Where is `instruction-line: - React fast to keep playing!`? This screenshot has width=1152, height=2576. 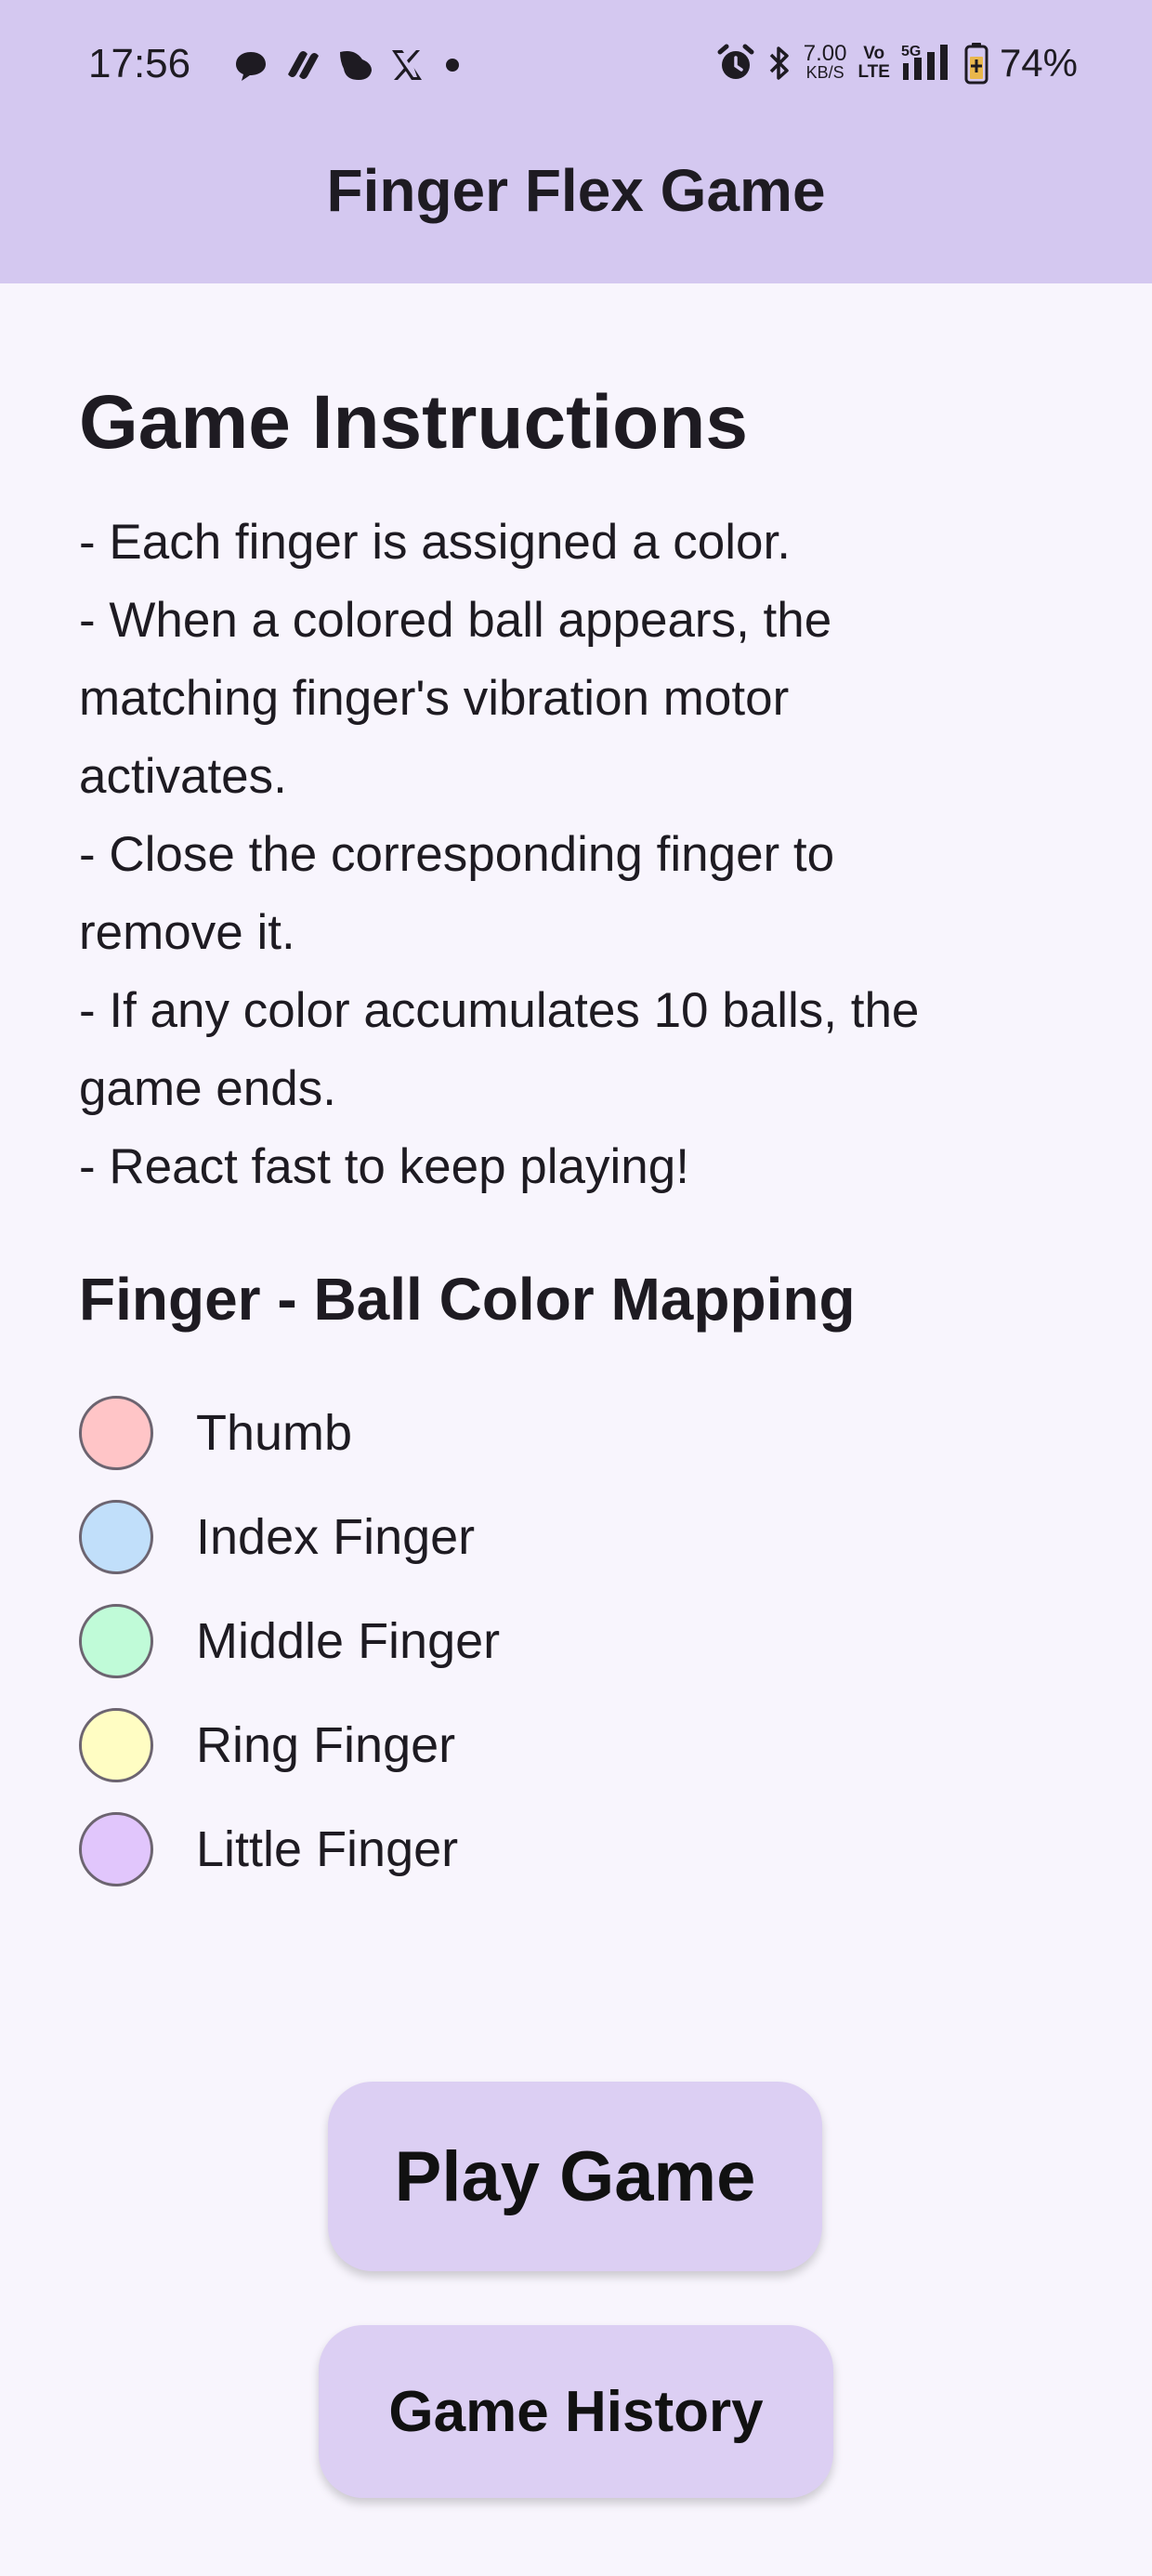
instruction-line: - React fast to keep playing! is located at coordinates (384, 1166).